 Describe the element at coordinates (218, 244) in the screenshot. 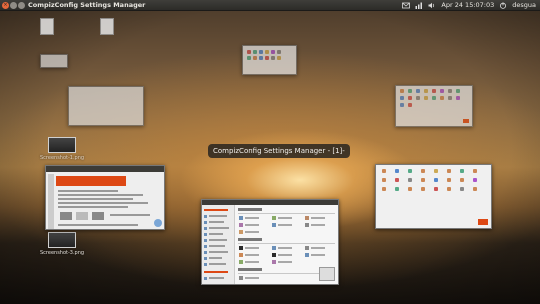

I see `compiz-sidebar` at that location.